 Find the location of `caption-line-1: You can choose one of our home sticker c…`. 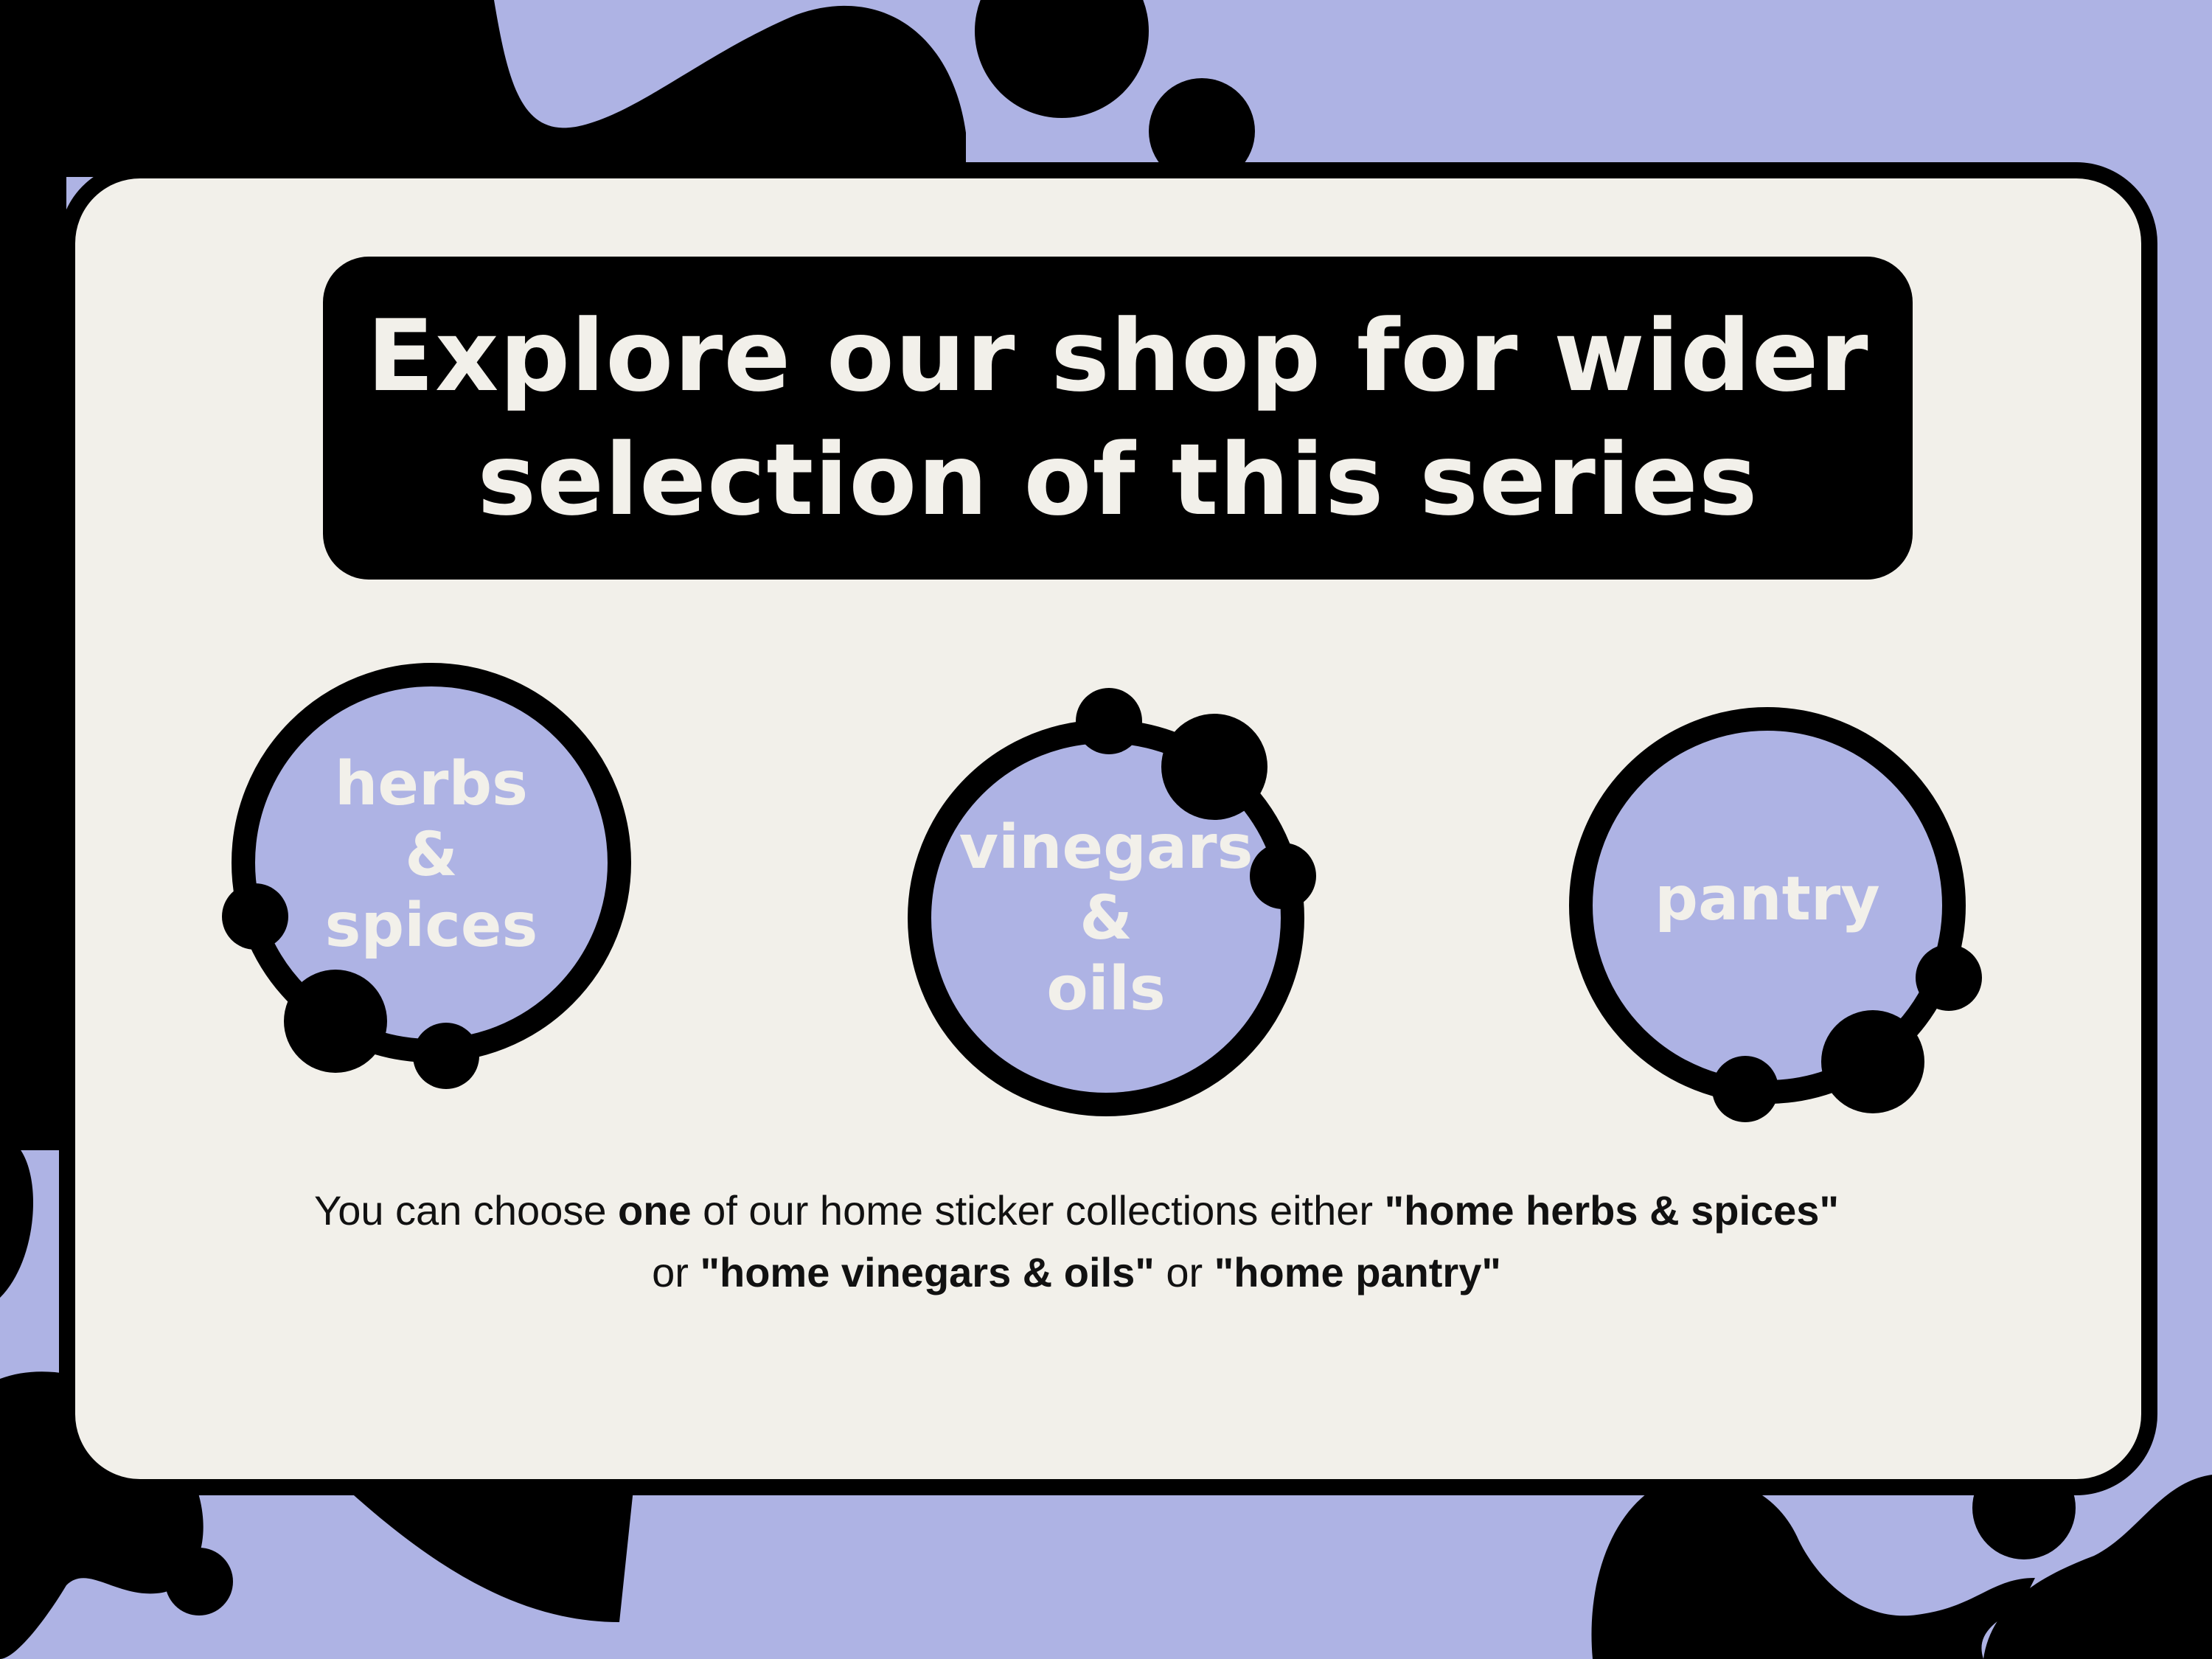

caption-line-1: You can choose one of our home sticker c… is located at coordinates (1076, 1210).